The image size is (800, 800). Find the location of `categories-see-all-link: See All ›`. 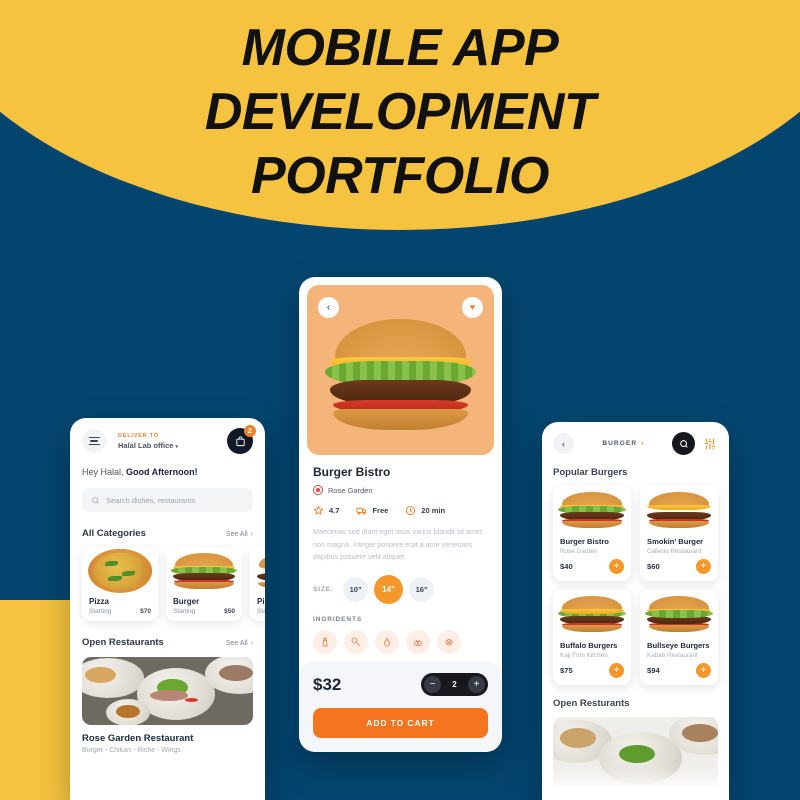

categories-see-all-link: See All › is located at coordinates (239, 534).